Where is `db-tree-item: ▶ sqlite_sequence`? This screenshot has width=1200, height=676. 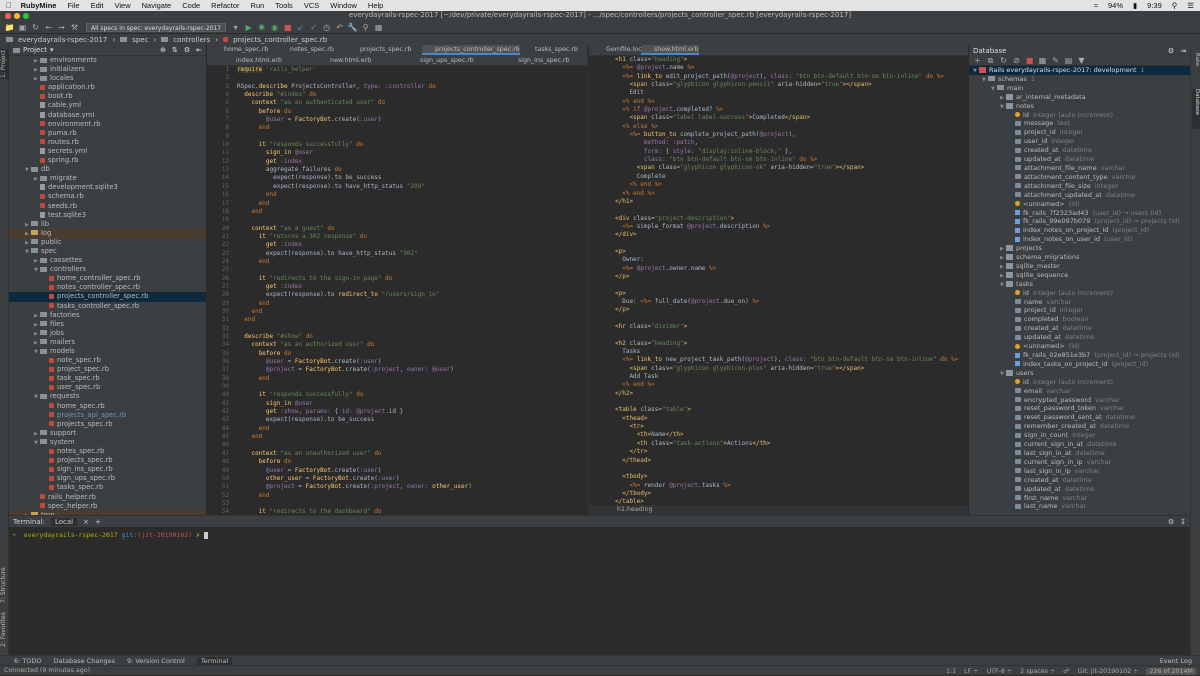 db-tree-item: ▶ sqlite_sequence is located at coordinates (1079, 275).